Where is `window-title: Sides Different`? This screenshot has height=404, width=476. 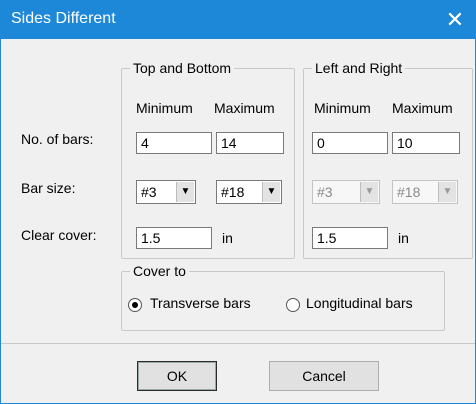 window-title: Sides Different is located at coordinates (63, 18).